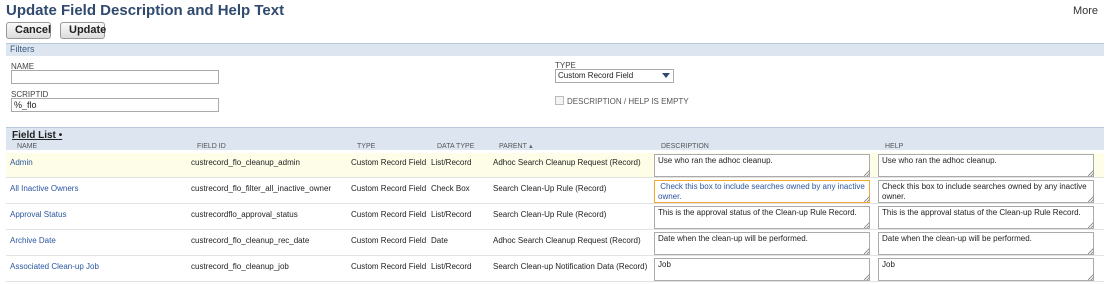  Describe the element at coordinates (115, 105) in the screenshot. I see `scriptid-input` at that location.